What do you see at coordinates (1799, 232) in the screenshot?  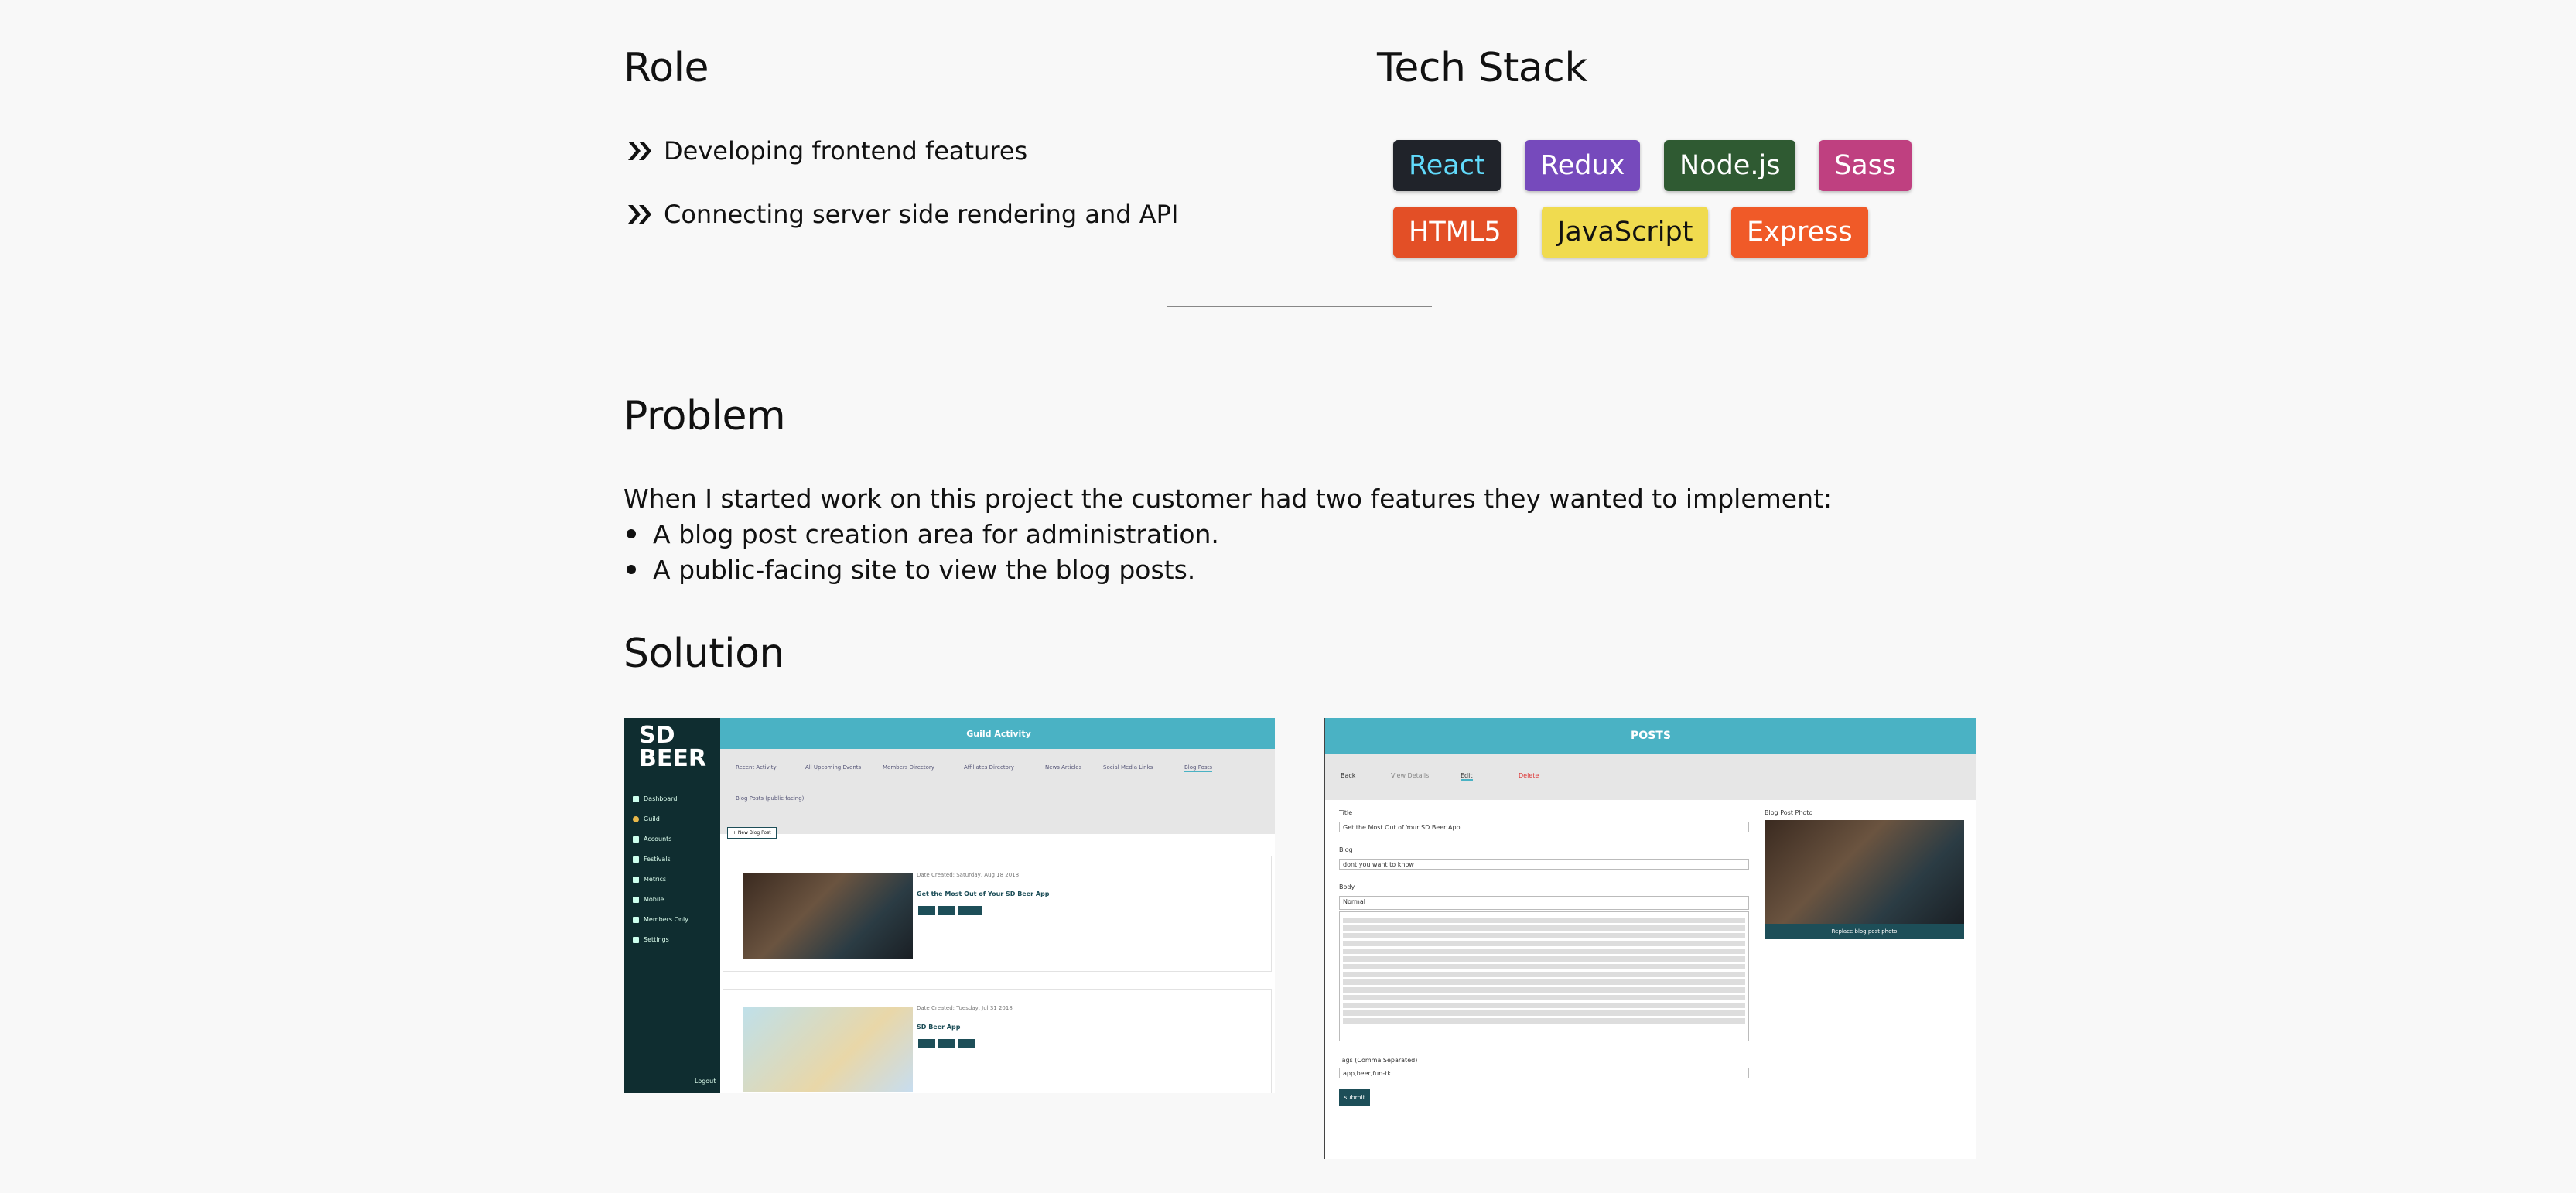 I see `tech-badge-express: Express` at bounding box center [1799, 232].